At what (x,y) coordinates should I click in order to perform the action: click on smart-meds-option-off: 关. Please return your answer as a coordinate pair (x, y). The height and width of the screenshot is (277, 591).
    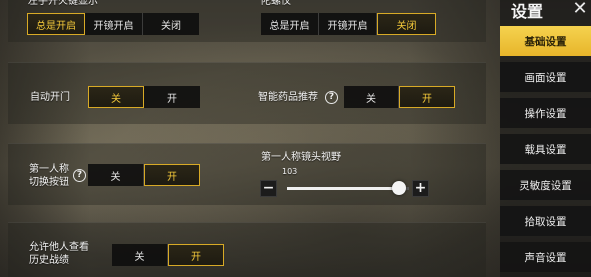
    Looking at the image, I should click on (371, 97).